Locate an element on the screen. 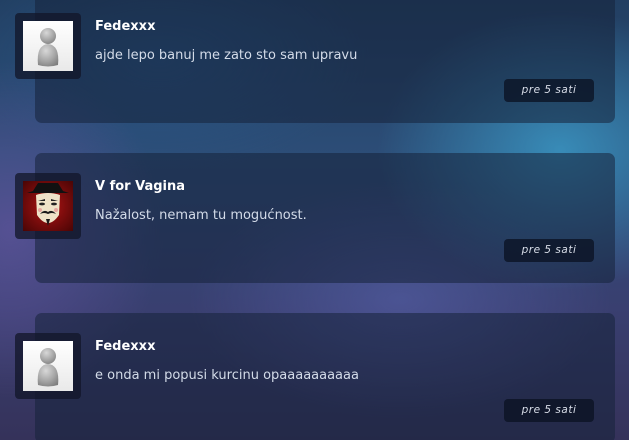 This screenshot has width=629, height=440. guy-fawkes-mask-avatar-icon is located at coordinates (48, 206).